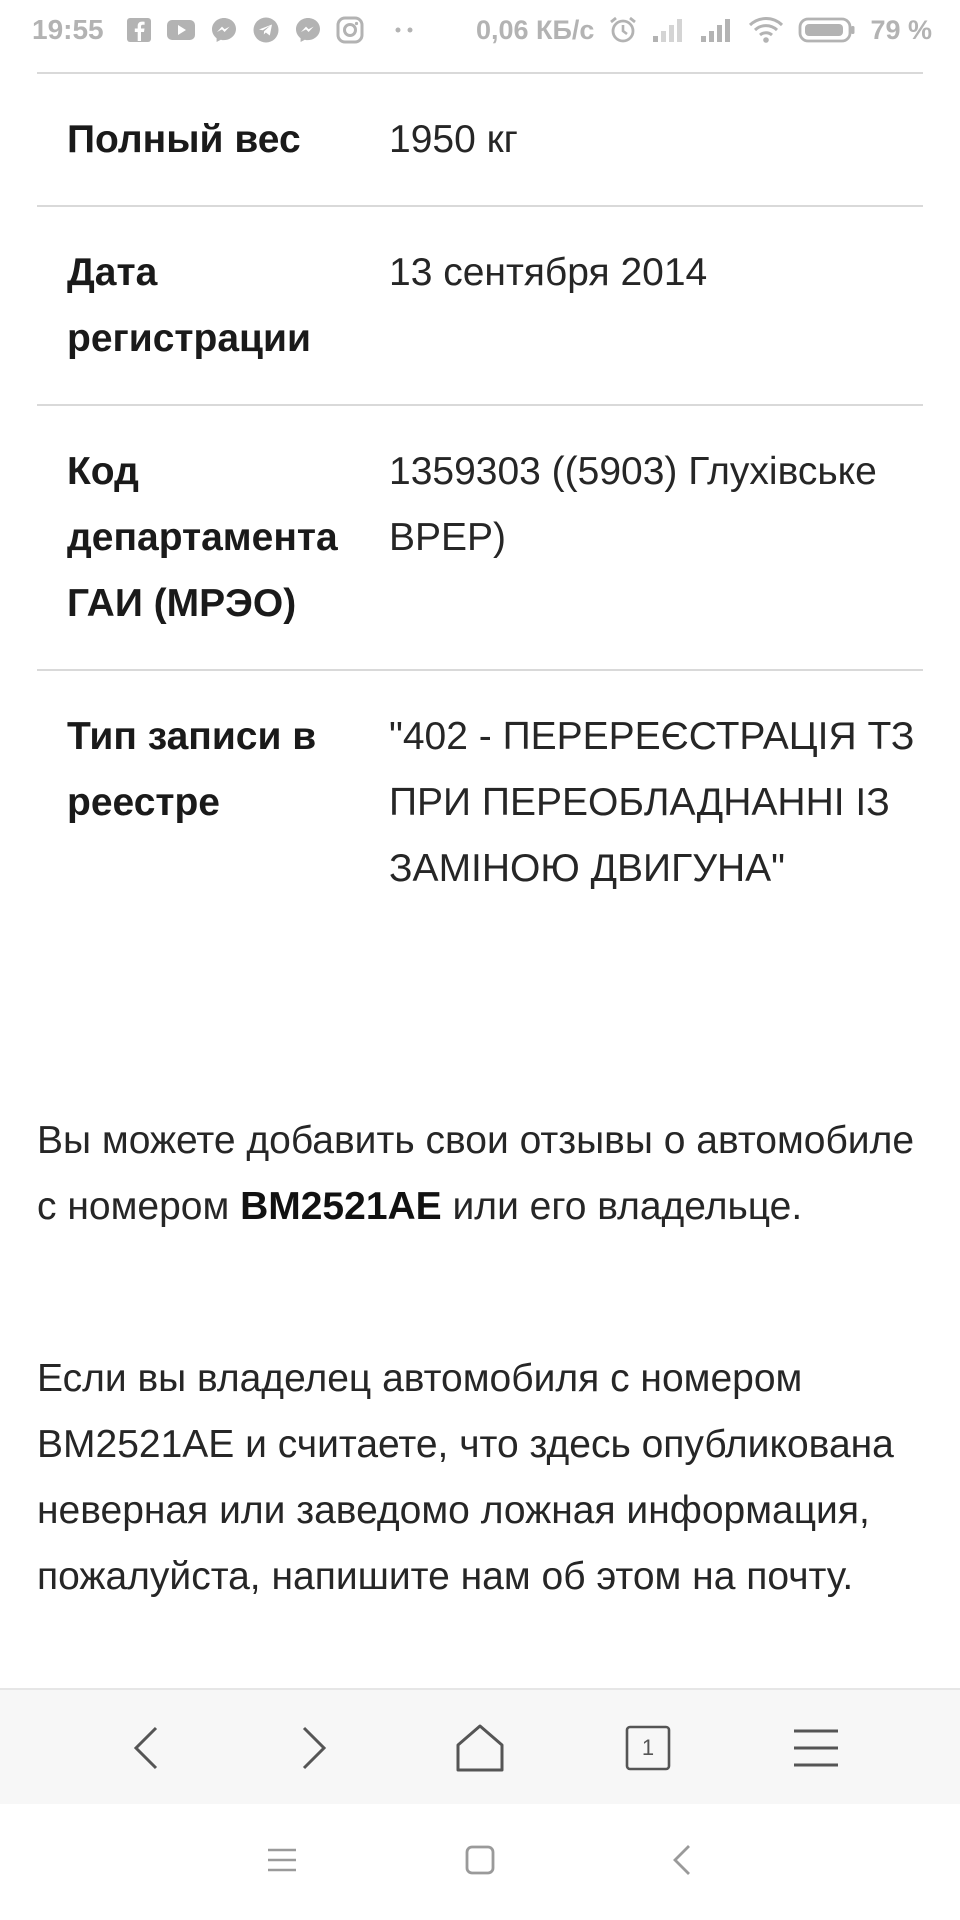  Describe the element at coordinates (901, 29) in the screenshot. I see `battery-percent: 79 %` at that location.